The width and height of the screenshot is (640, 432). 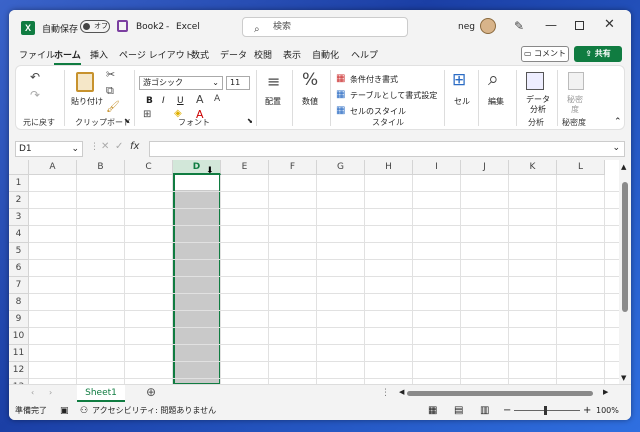 I want to click on cells-icon: ⊞, so click(x=459, y=80).